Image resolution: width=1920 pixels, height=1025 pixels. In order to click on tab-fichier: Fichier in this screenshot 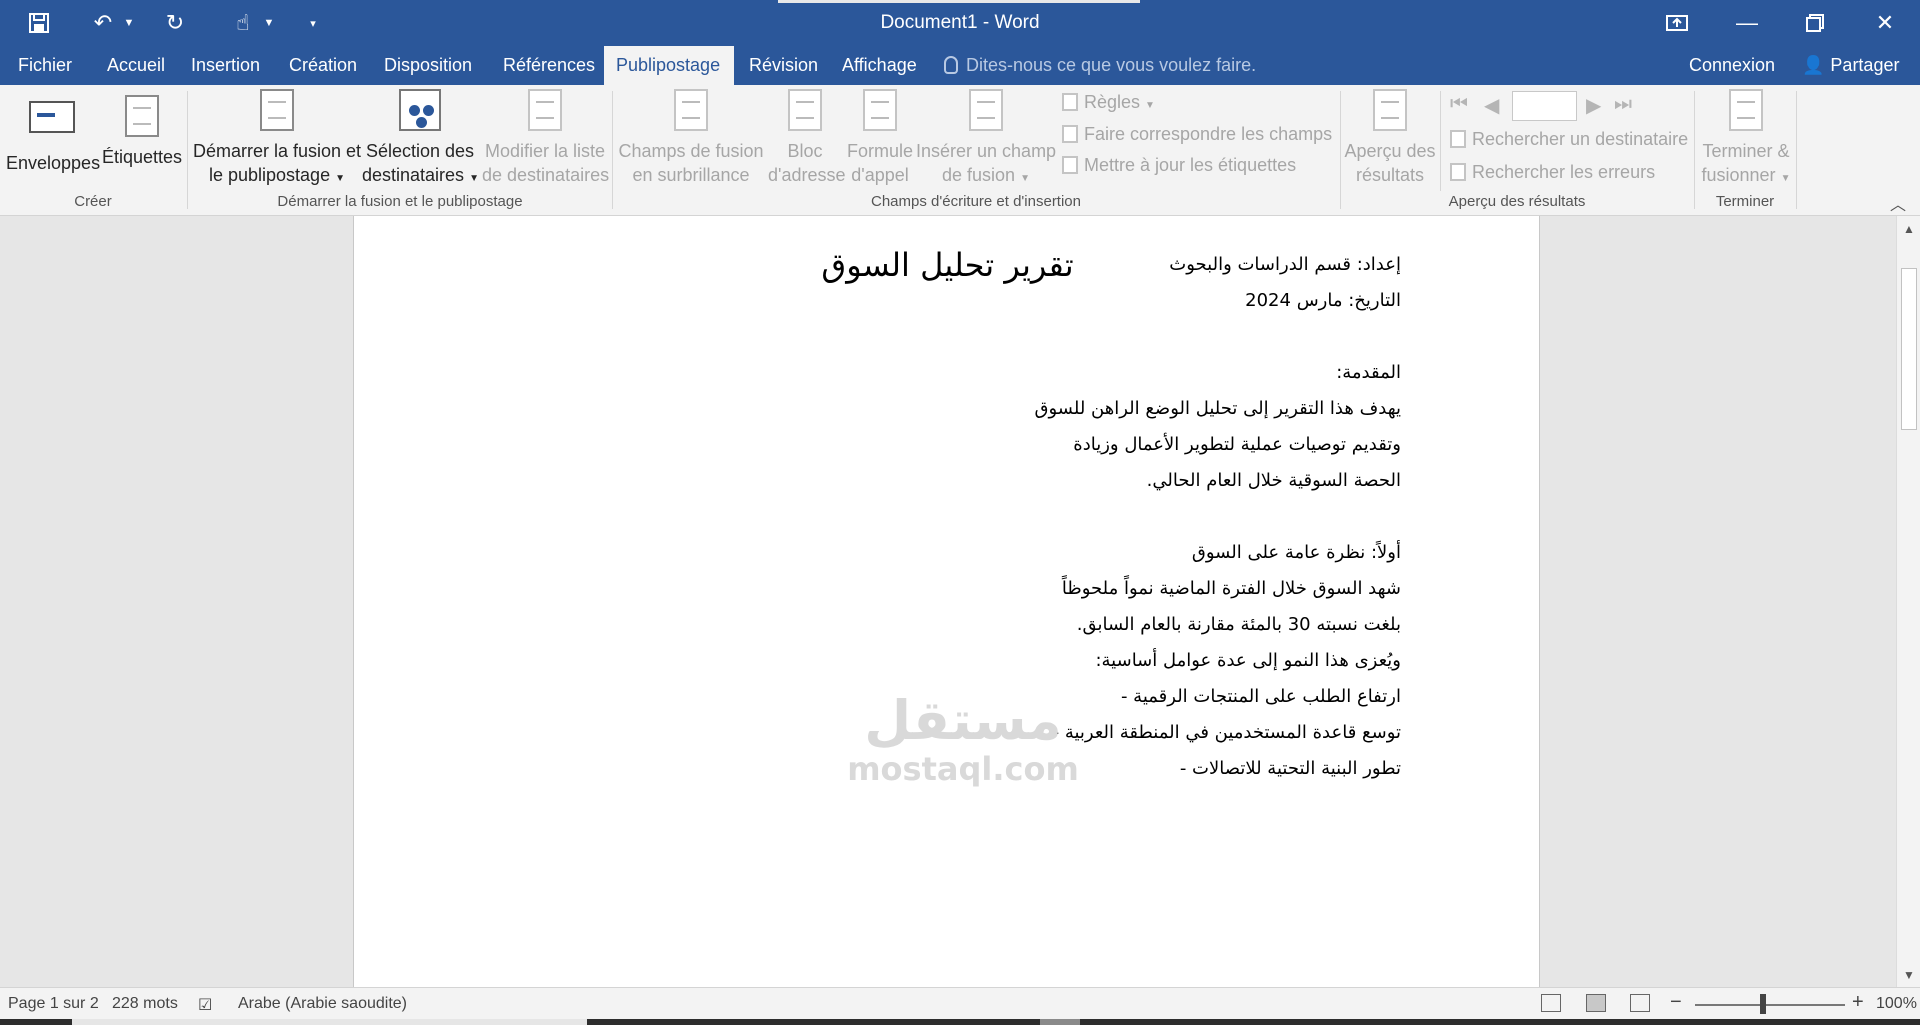, I will do `click(45, 65)`.